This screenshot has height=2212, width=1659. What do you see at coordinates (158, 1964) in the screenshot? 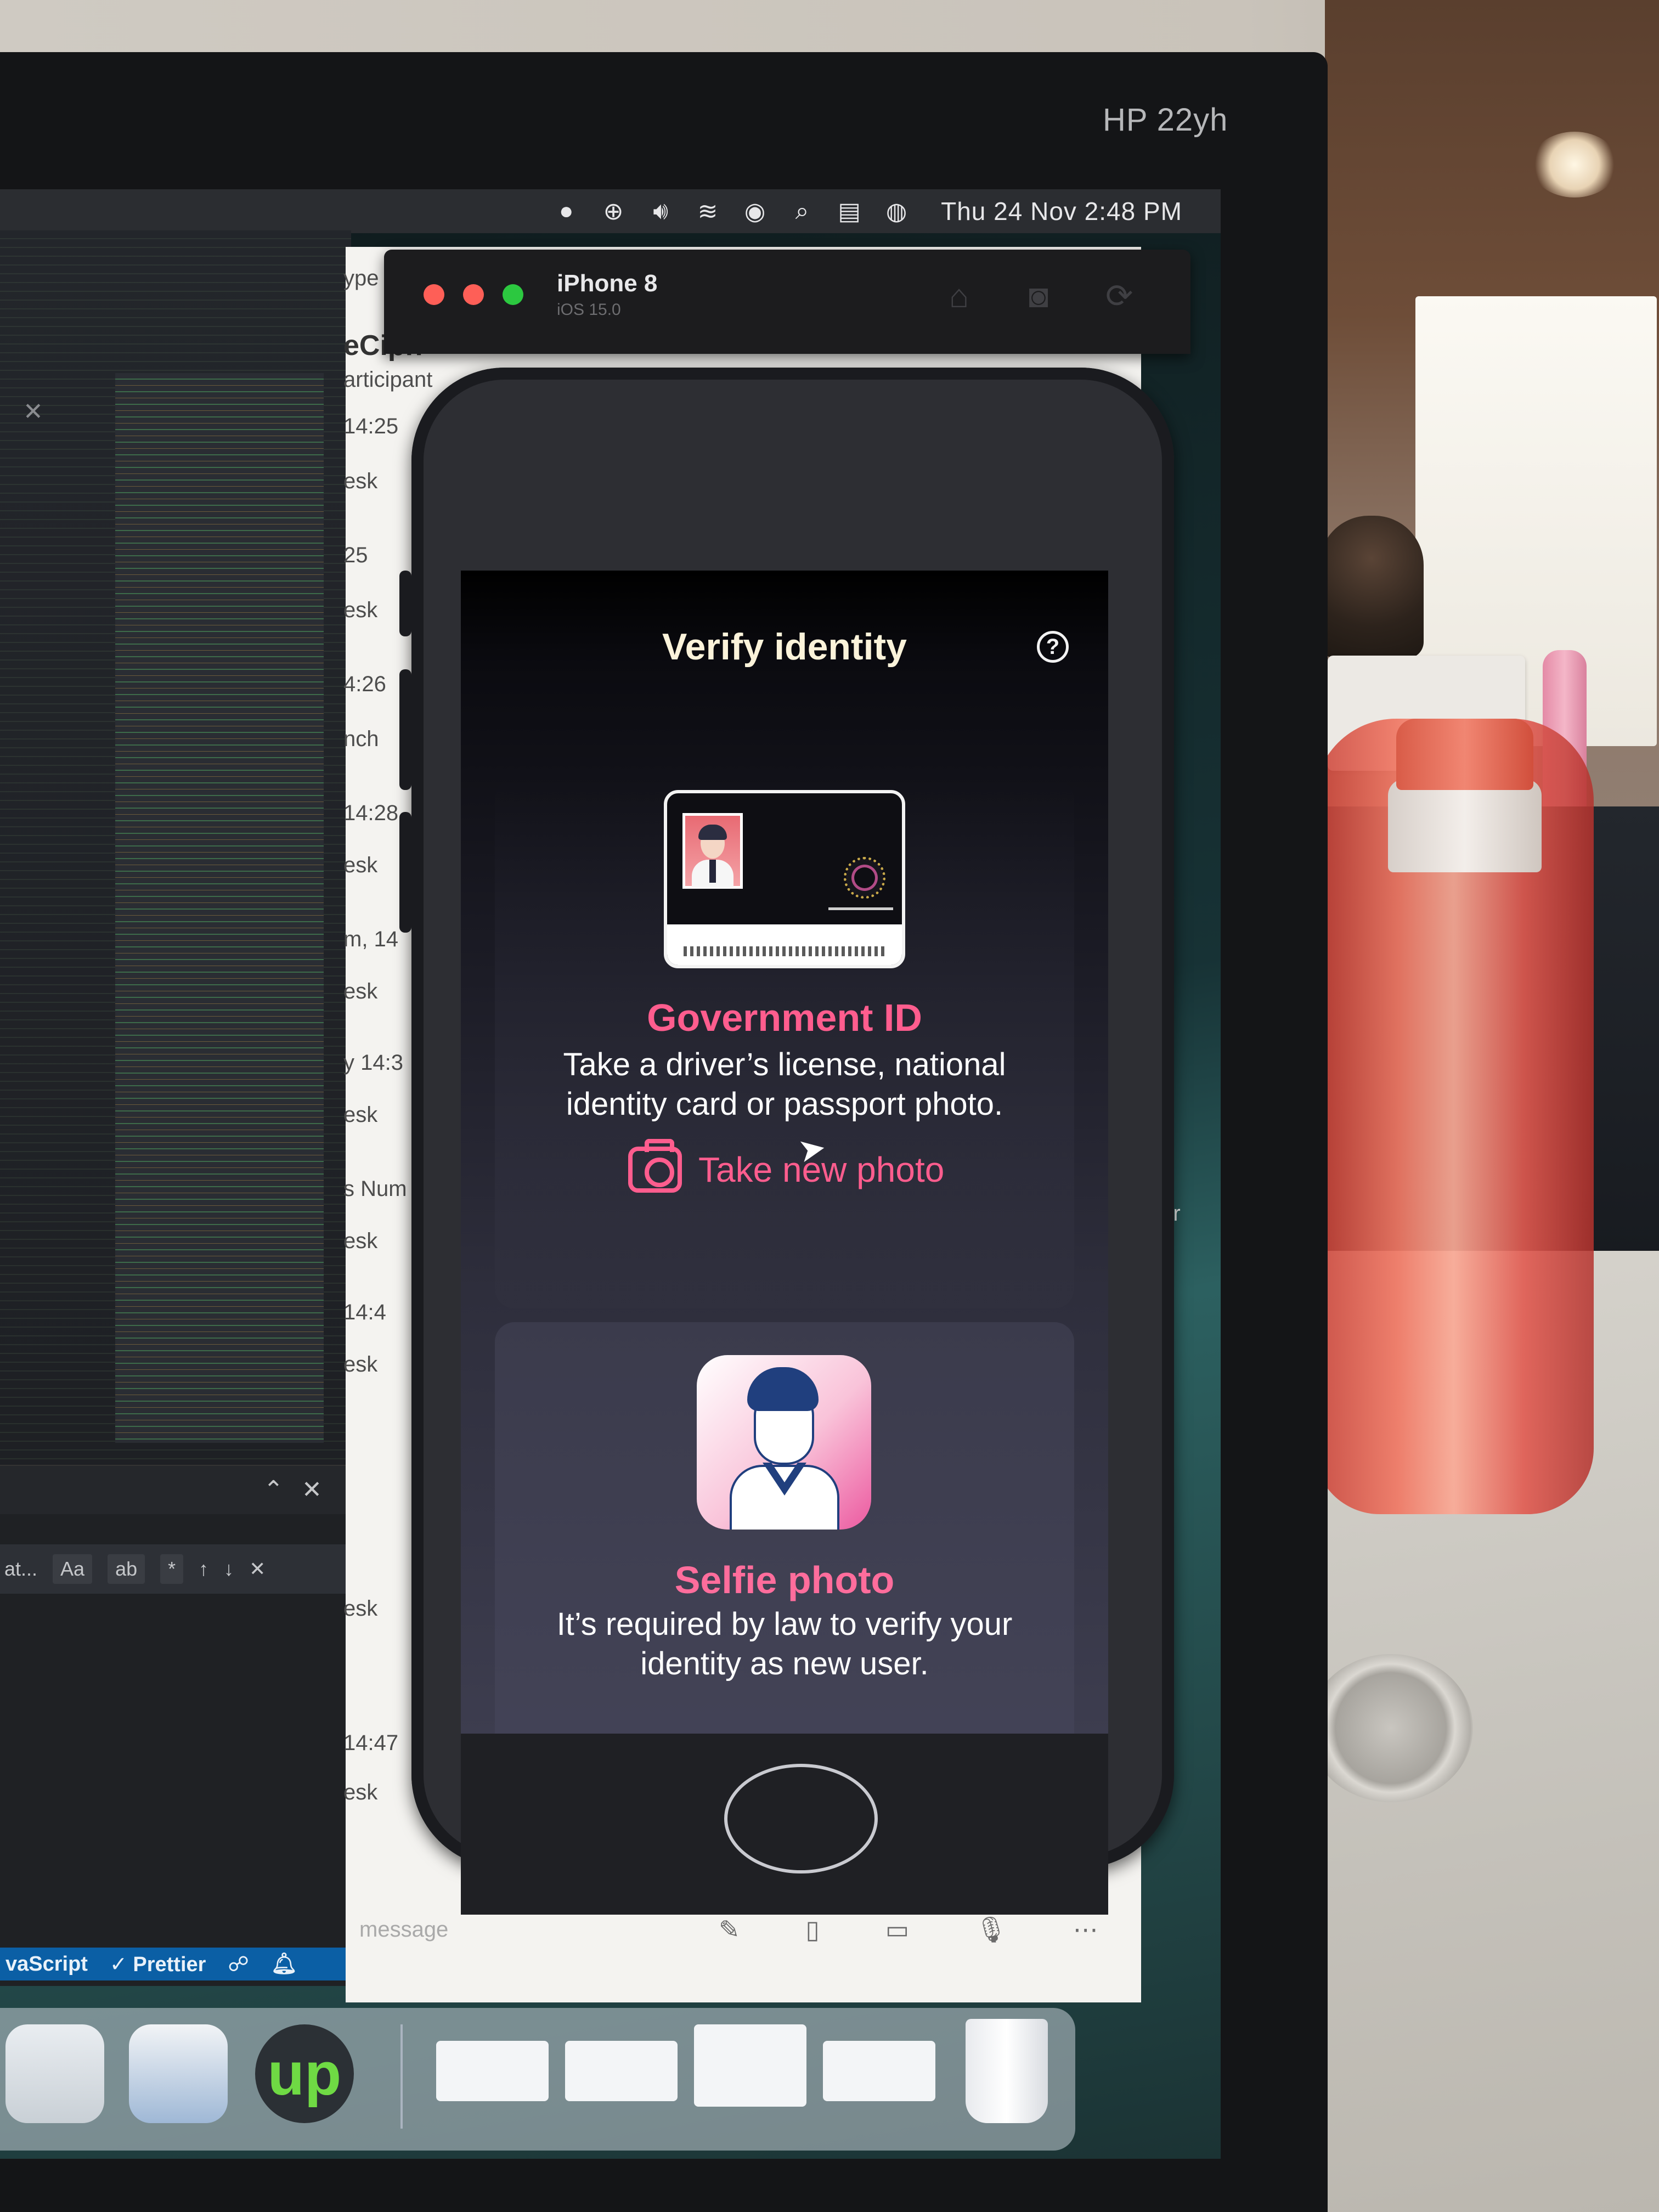
I see `prettier-status: ✓ Prettier` at bounding box center [158, 1964].